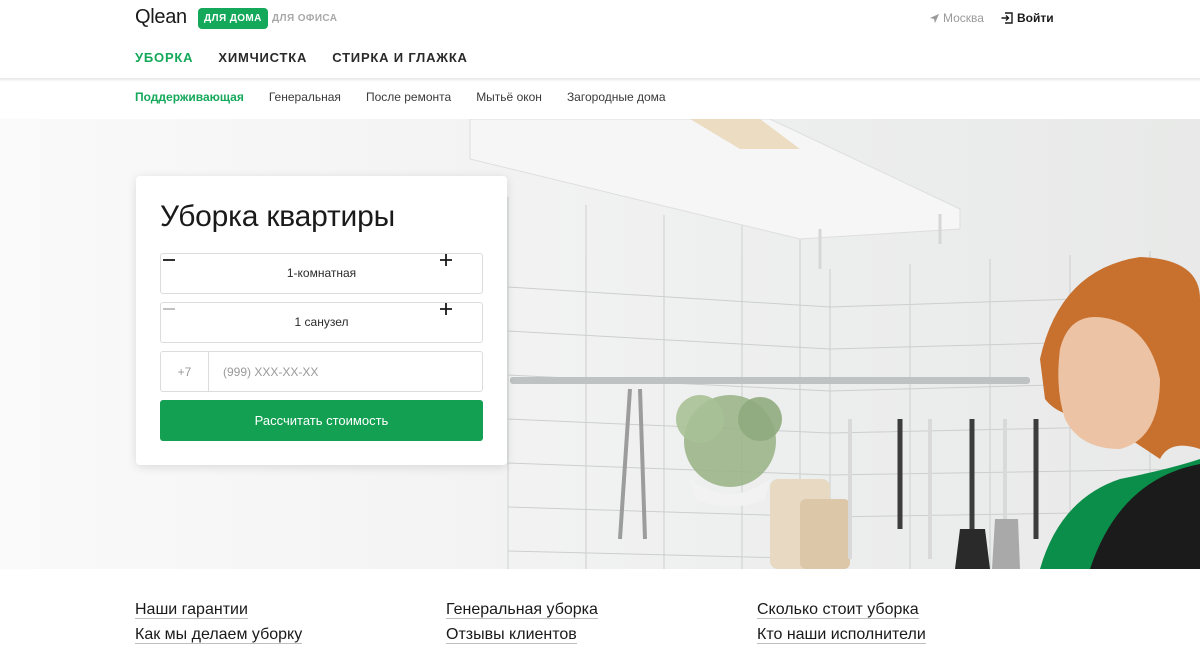 Image resolution: width=1200 pixels, height=664 pixels. Describe the element at coordinates (345, 371) in the screenshot. I see `phone-input` at that location.